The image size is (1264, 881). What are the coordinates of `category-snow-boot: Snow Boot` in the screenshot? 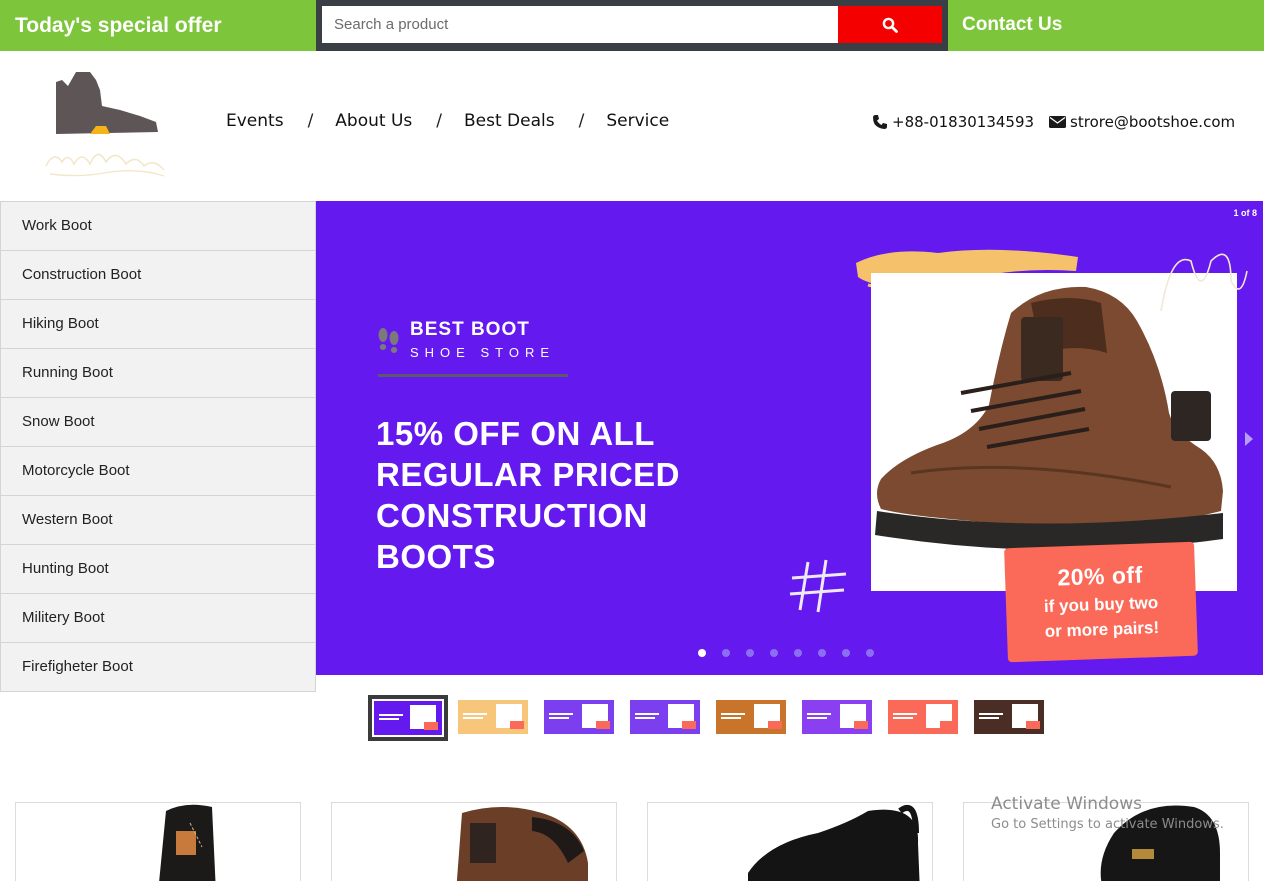 It's located at (158, 422).